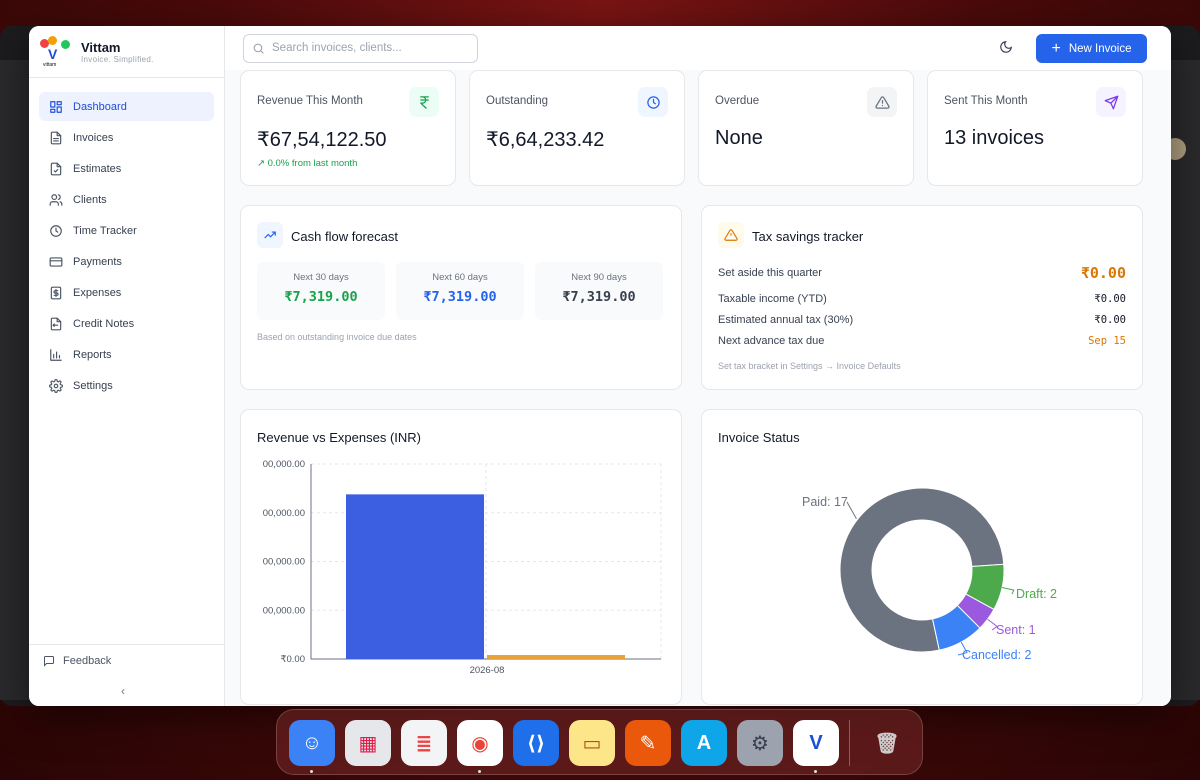 Image resolution: width=1200 pixels, height=780 pixels. I want to click on credit-card-icon, so click(56, 262).